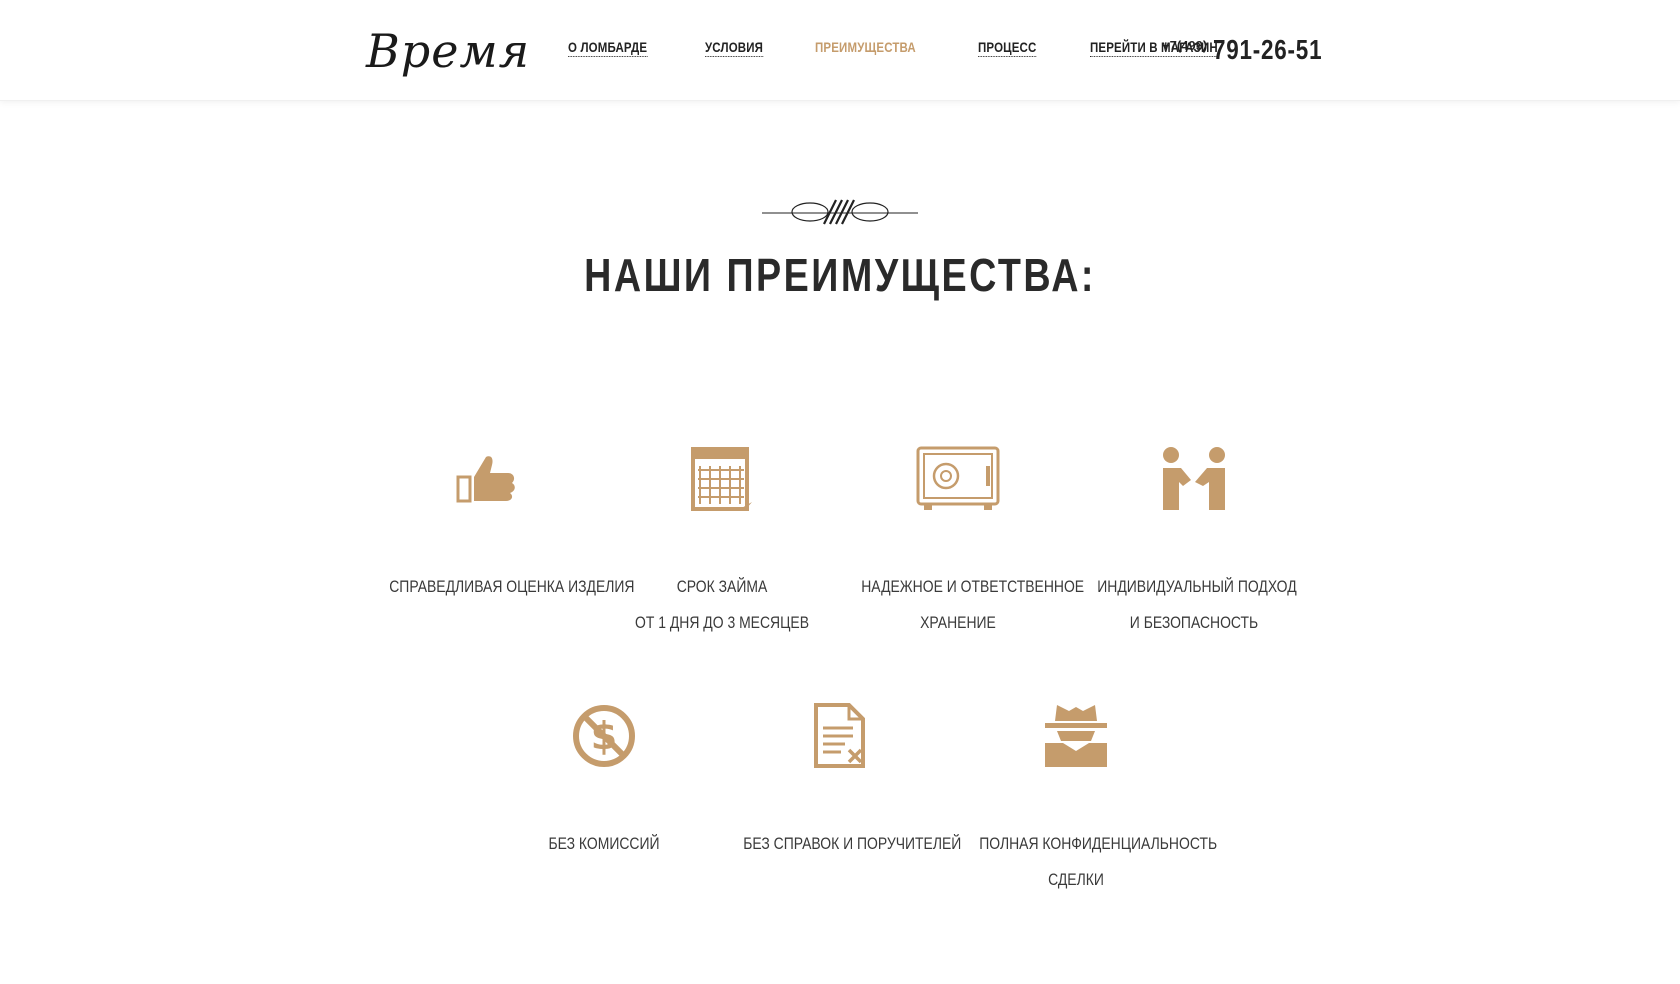  I want to click on feature-line: СРОК ЗАЙМА, so click(722, 586).